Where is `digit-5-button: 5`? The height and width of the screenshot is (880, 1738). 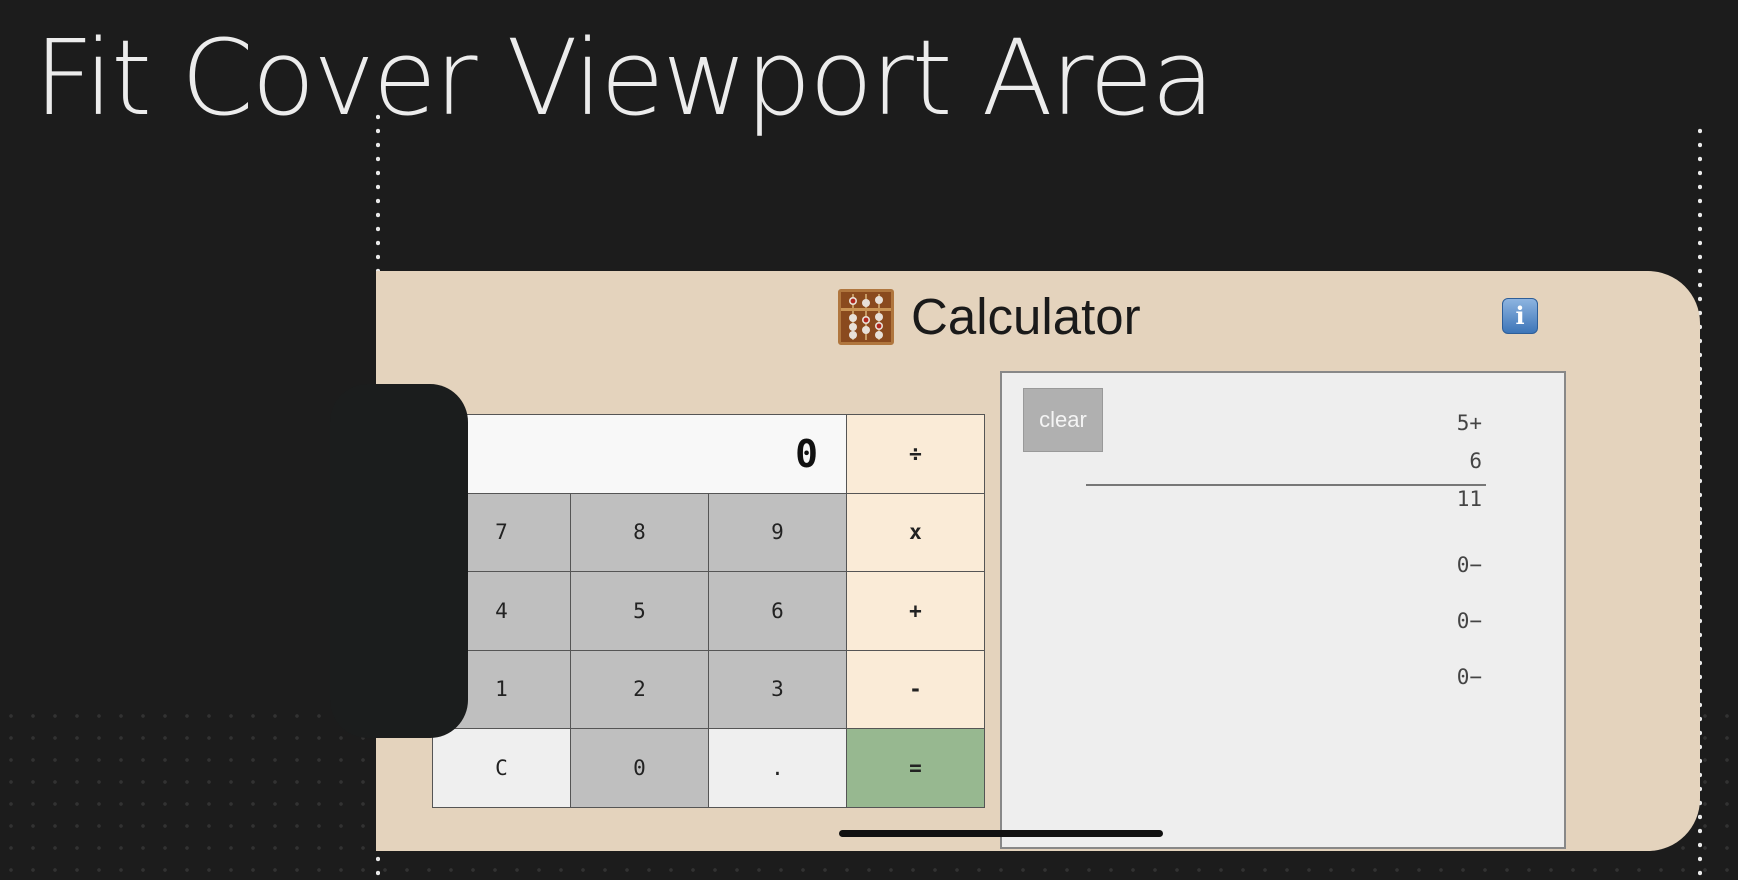 digit-5-button: 5 is located at coordinates (640, 611).